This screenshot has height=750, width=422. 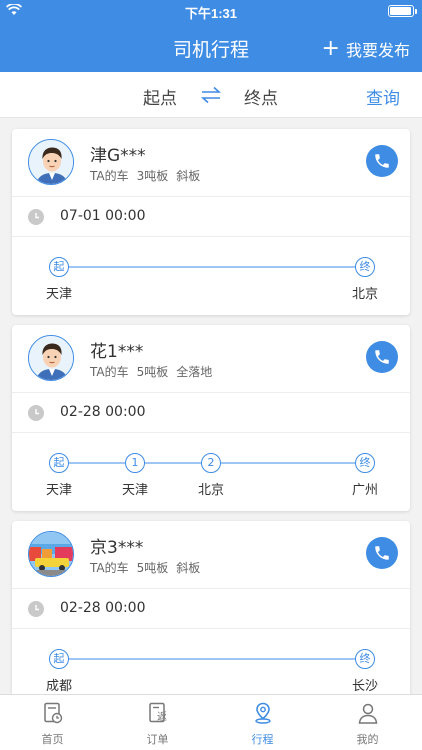 I want to click on nav-bar: 司机行程 + 我要发布, so click(x=211, y=47).